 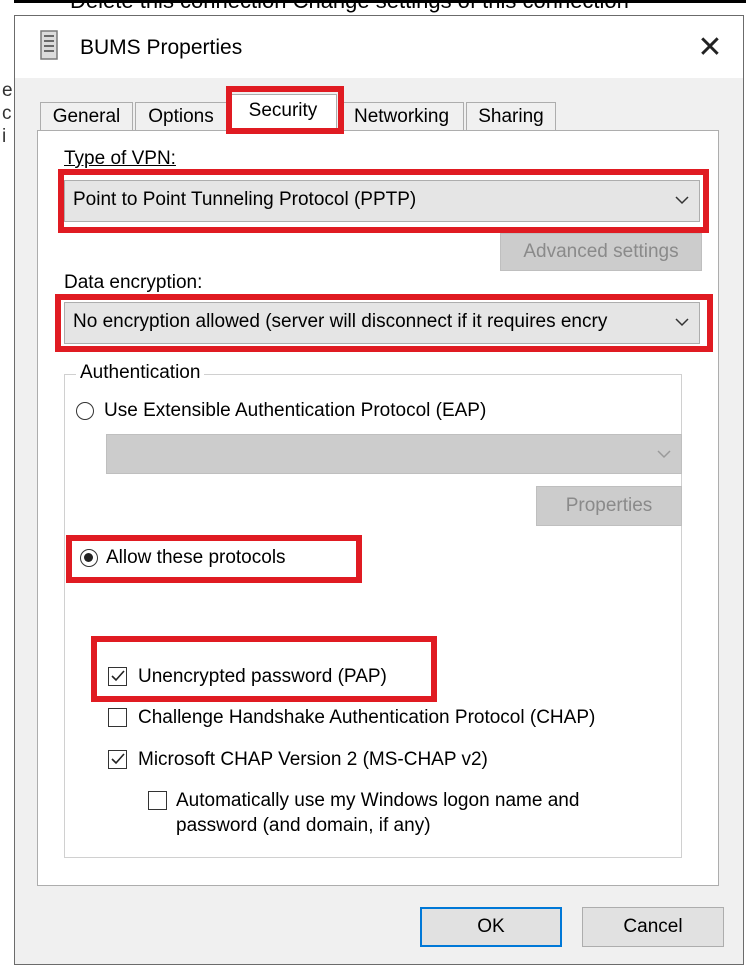 What do you see at coordinates (86, 116) in the screenshot?
I see `tab-general: General` at bounding box center [86, 116].